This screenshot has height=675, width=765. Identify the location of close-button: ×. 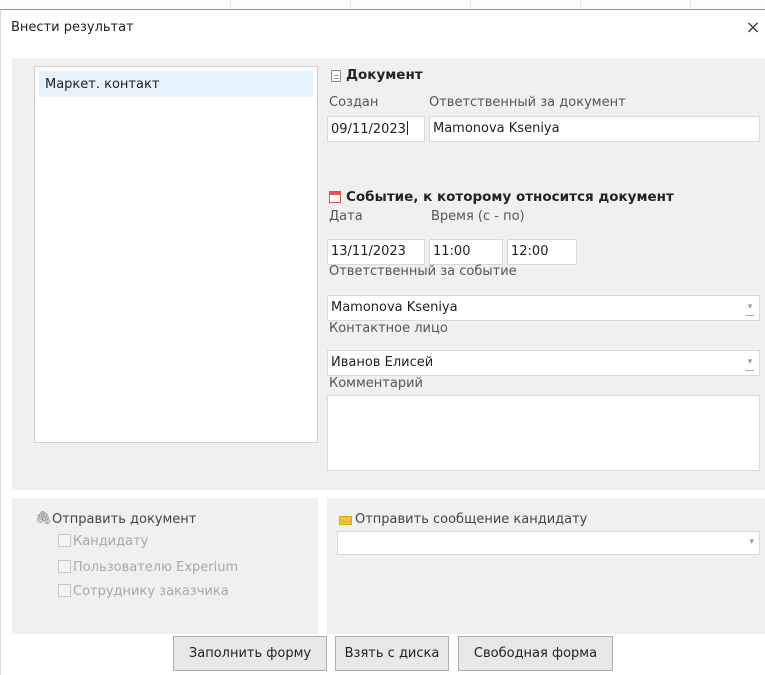
(753, 28).